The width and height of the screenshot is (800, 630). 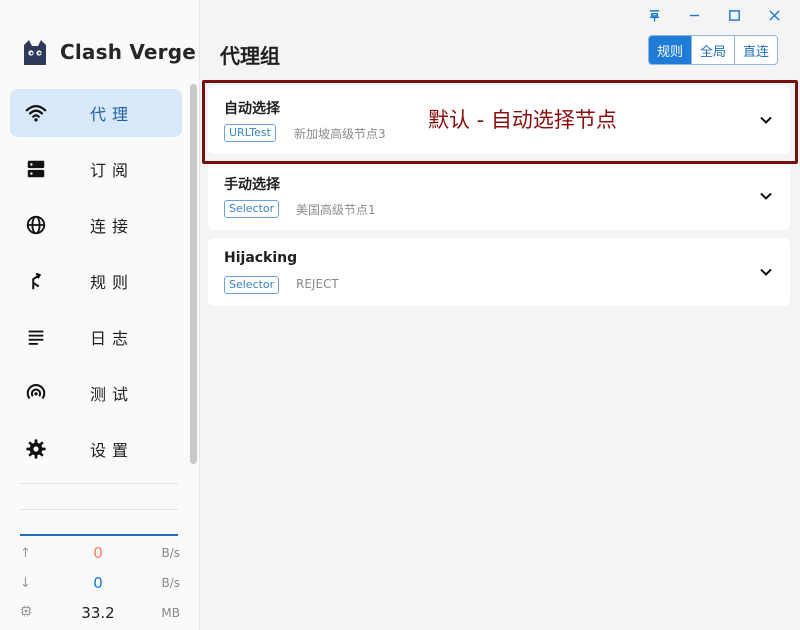 I want to click on lines-icon, so click(x=36, y=337).